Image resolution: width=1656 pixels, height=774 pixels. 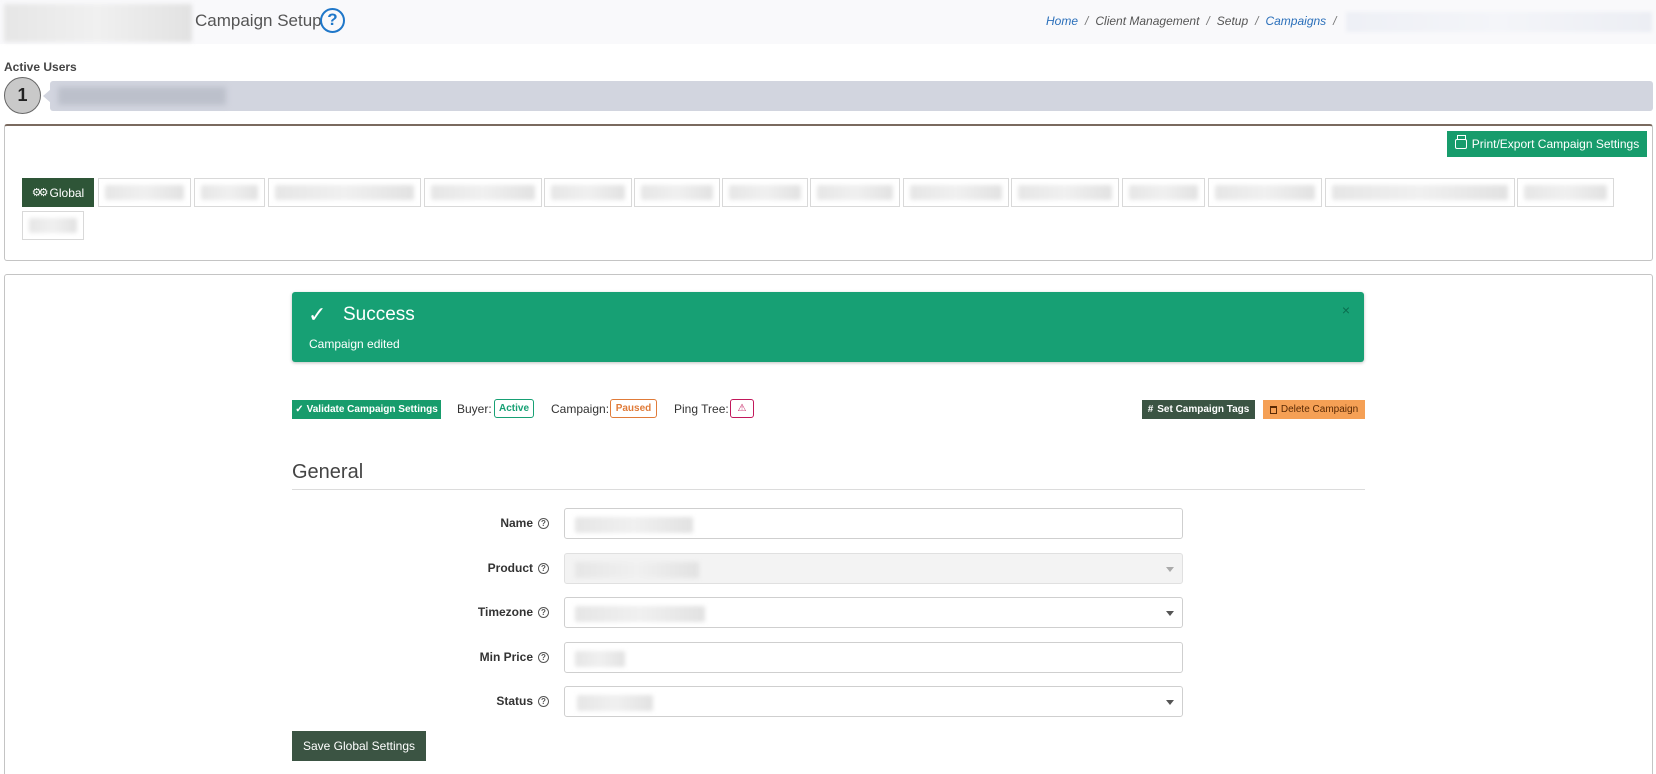 What do you see at coordinates (828, 489) in the screenshot?
I see `section-divider` at bounding box center [828, 489].